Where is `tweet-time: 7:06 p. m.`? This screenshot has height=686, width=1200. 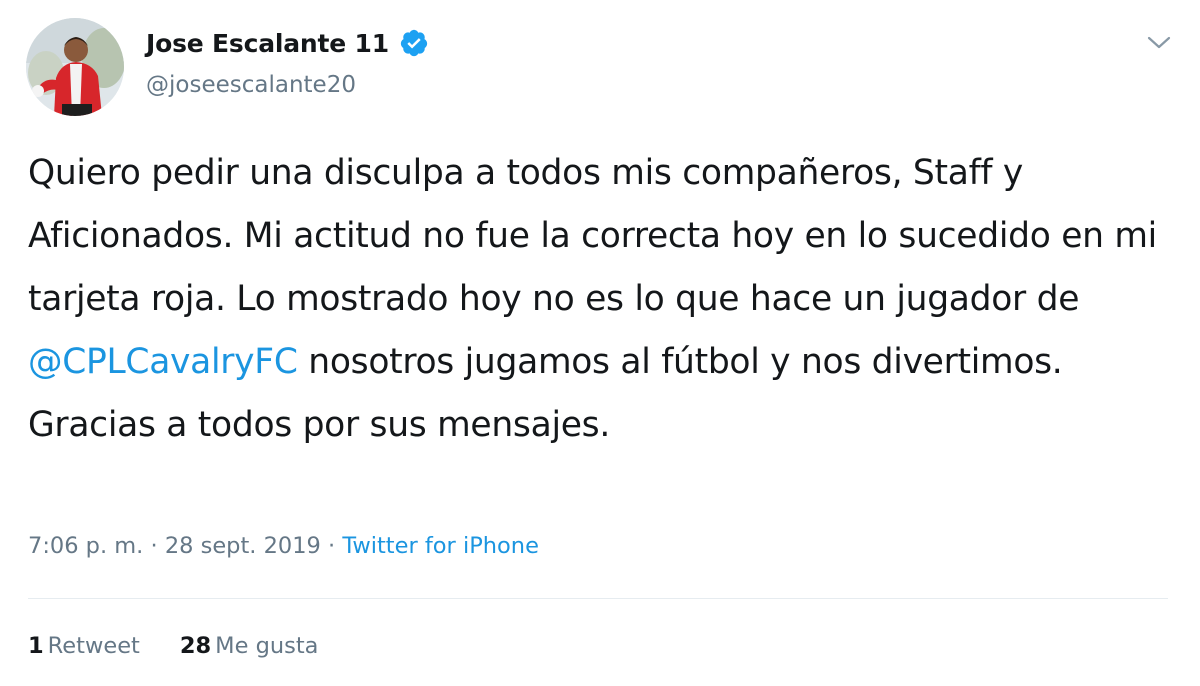
tweet-time: 7:06 p. m. is located at coordinates (85, 546).